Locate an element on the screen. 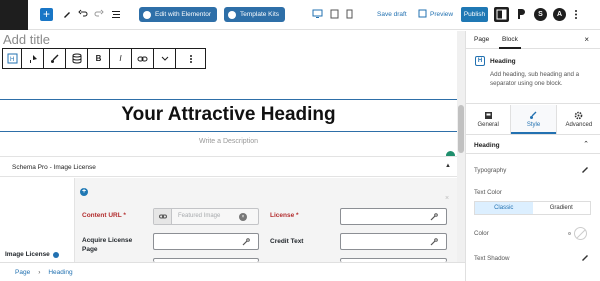 This screenshot has width=600, height=281. text-color-label: Text Color is located at coordinates (488, 192).